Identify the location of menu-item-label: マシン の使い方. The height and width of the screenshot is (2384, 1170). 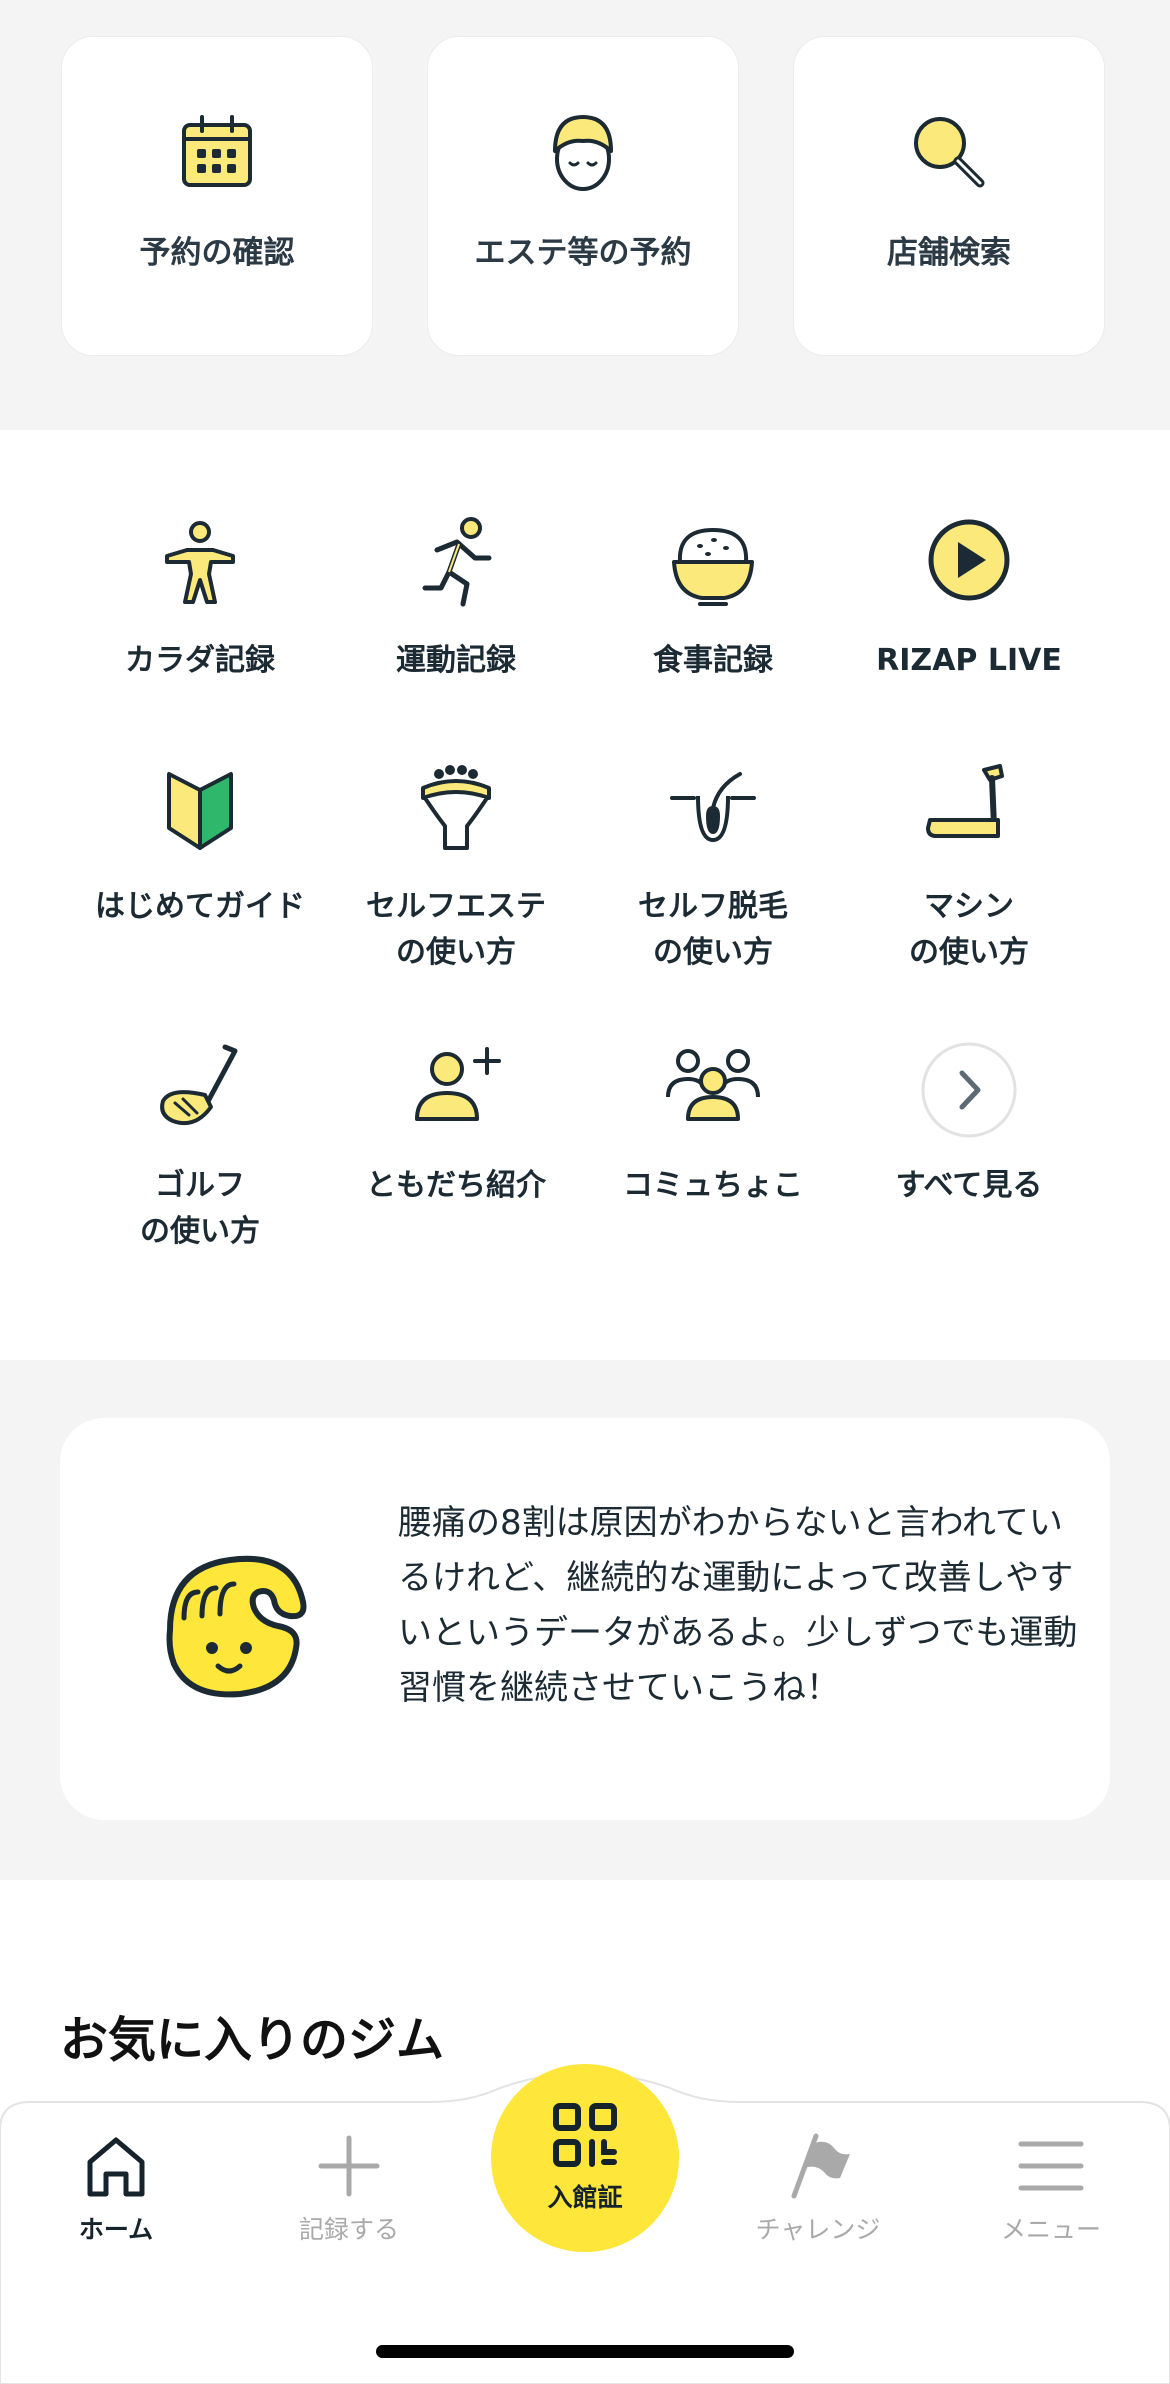
(969, 929).